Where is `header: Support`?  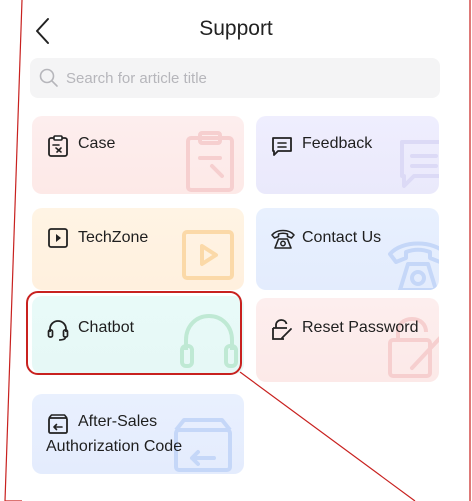 header: Support is located at coordinates (236, 30).